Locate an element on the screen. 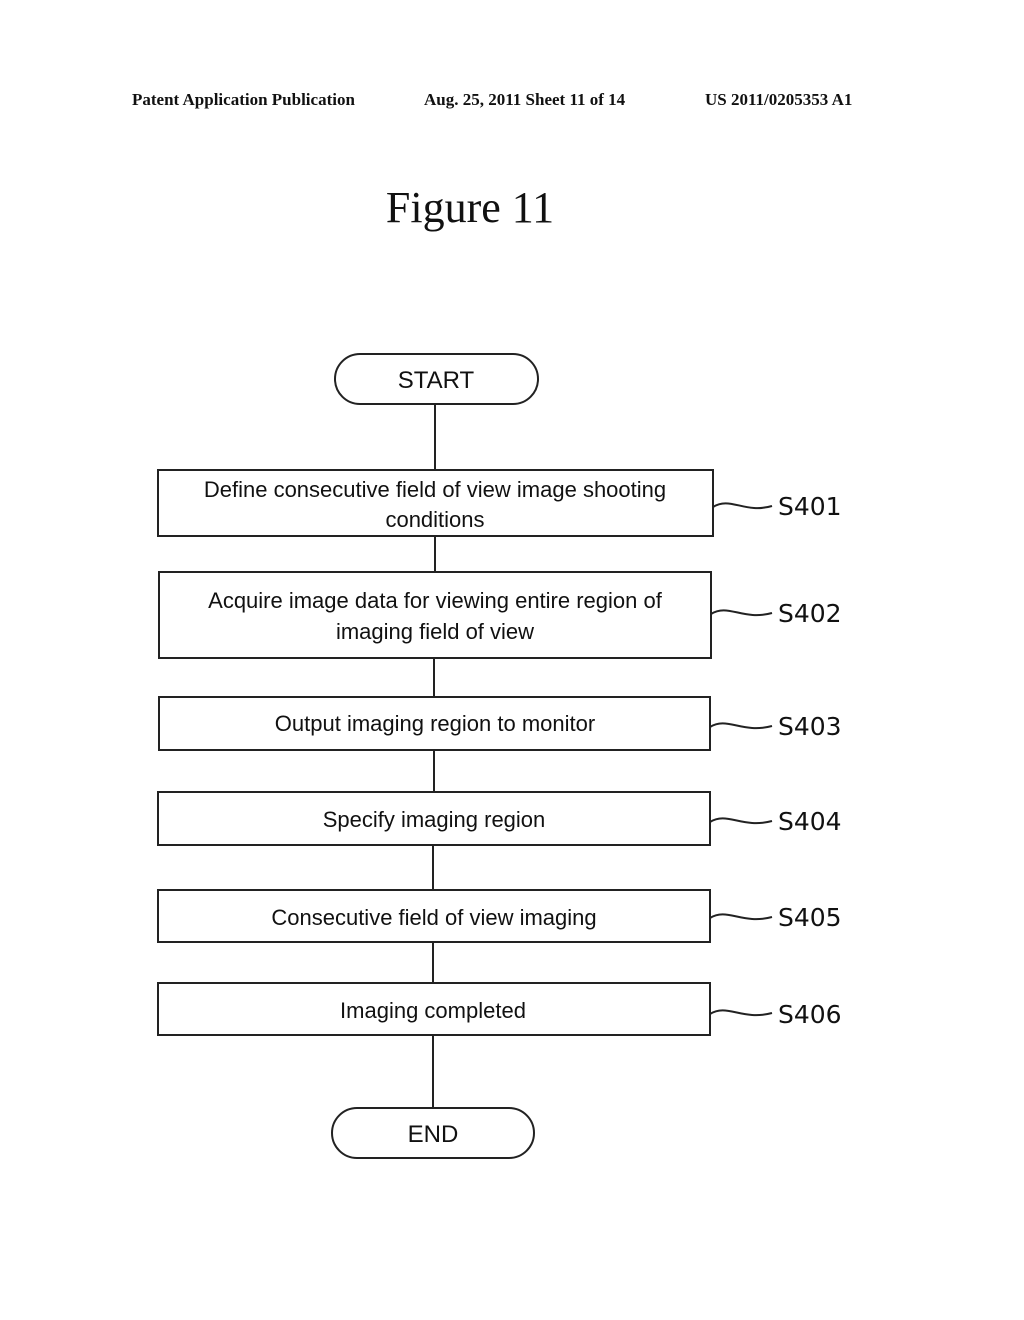 This screenshot has width=1024, height=1320. step-text-line: Consecutive field of view imaging is located at coordinates (433, 917).